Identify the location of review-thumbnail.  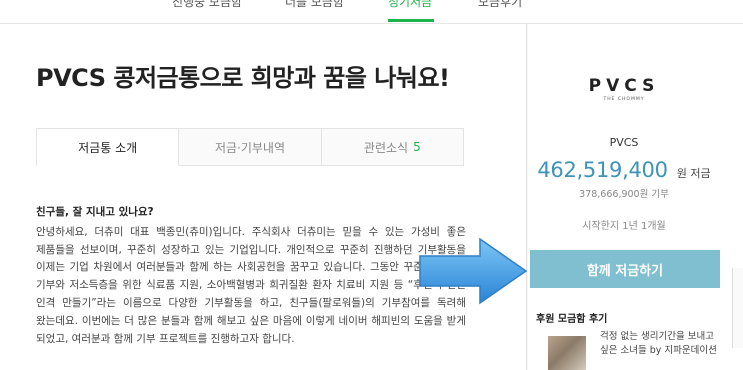
(567, 353).